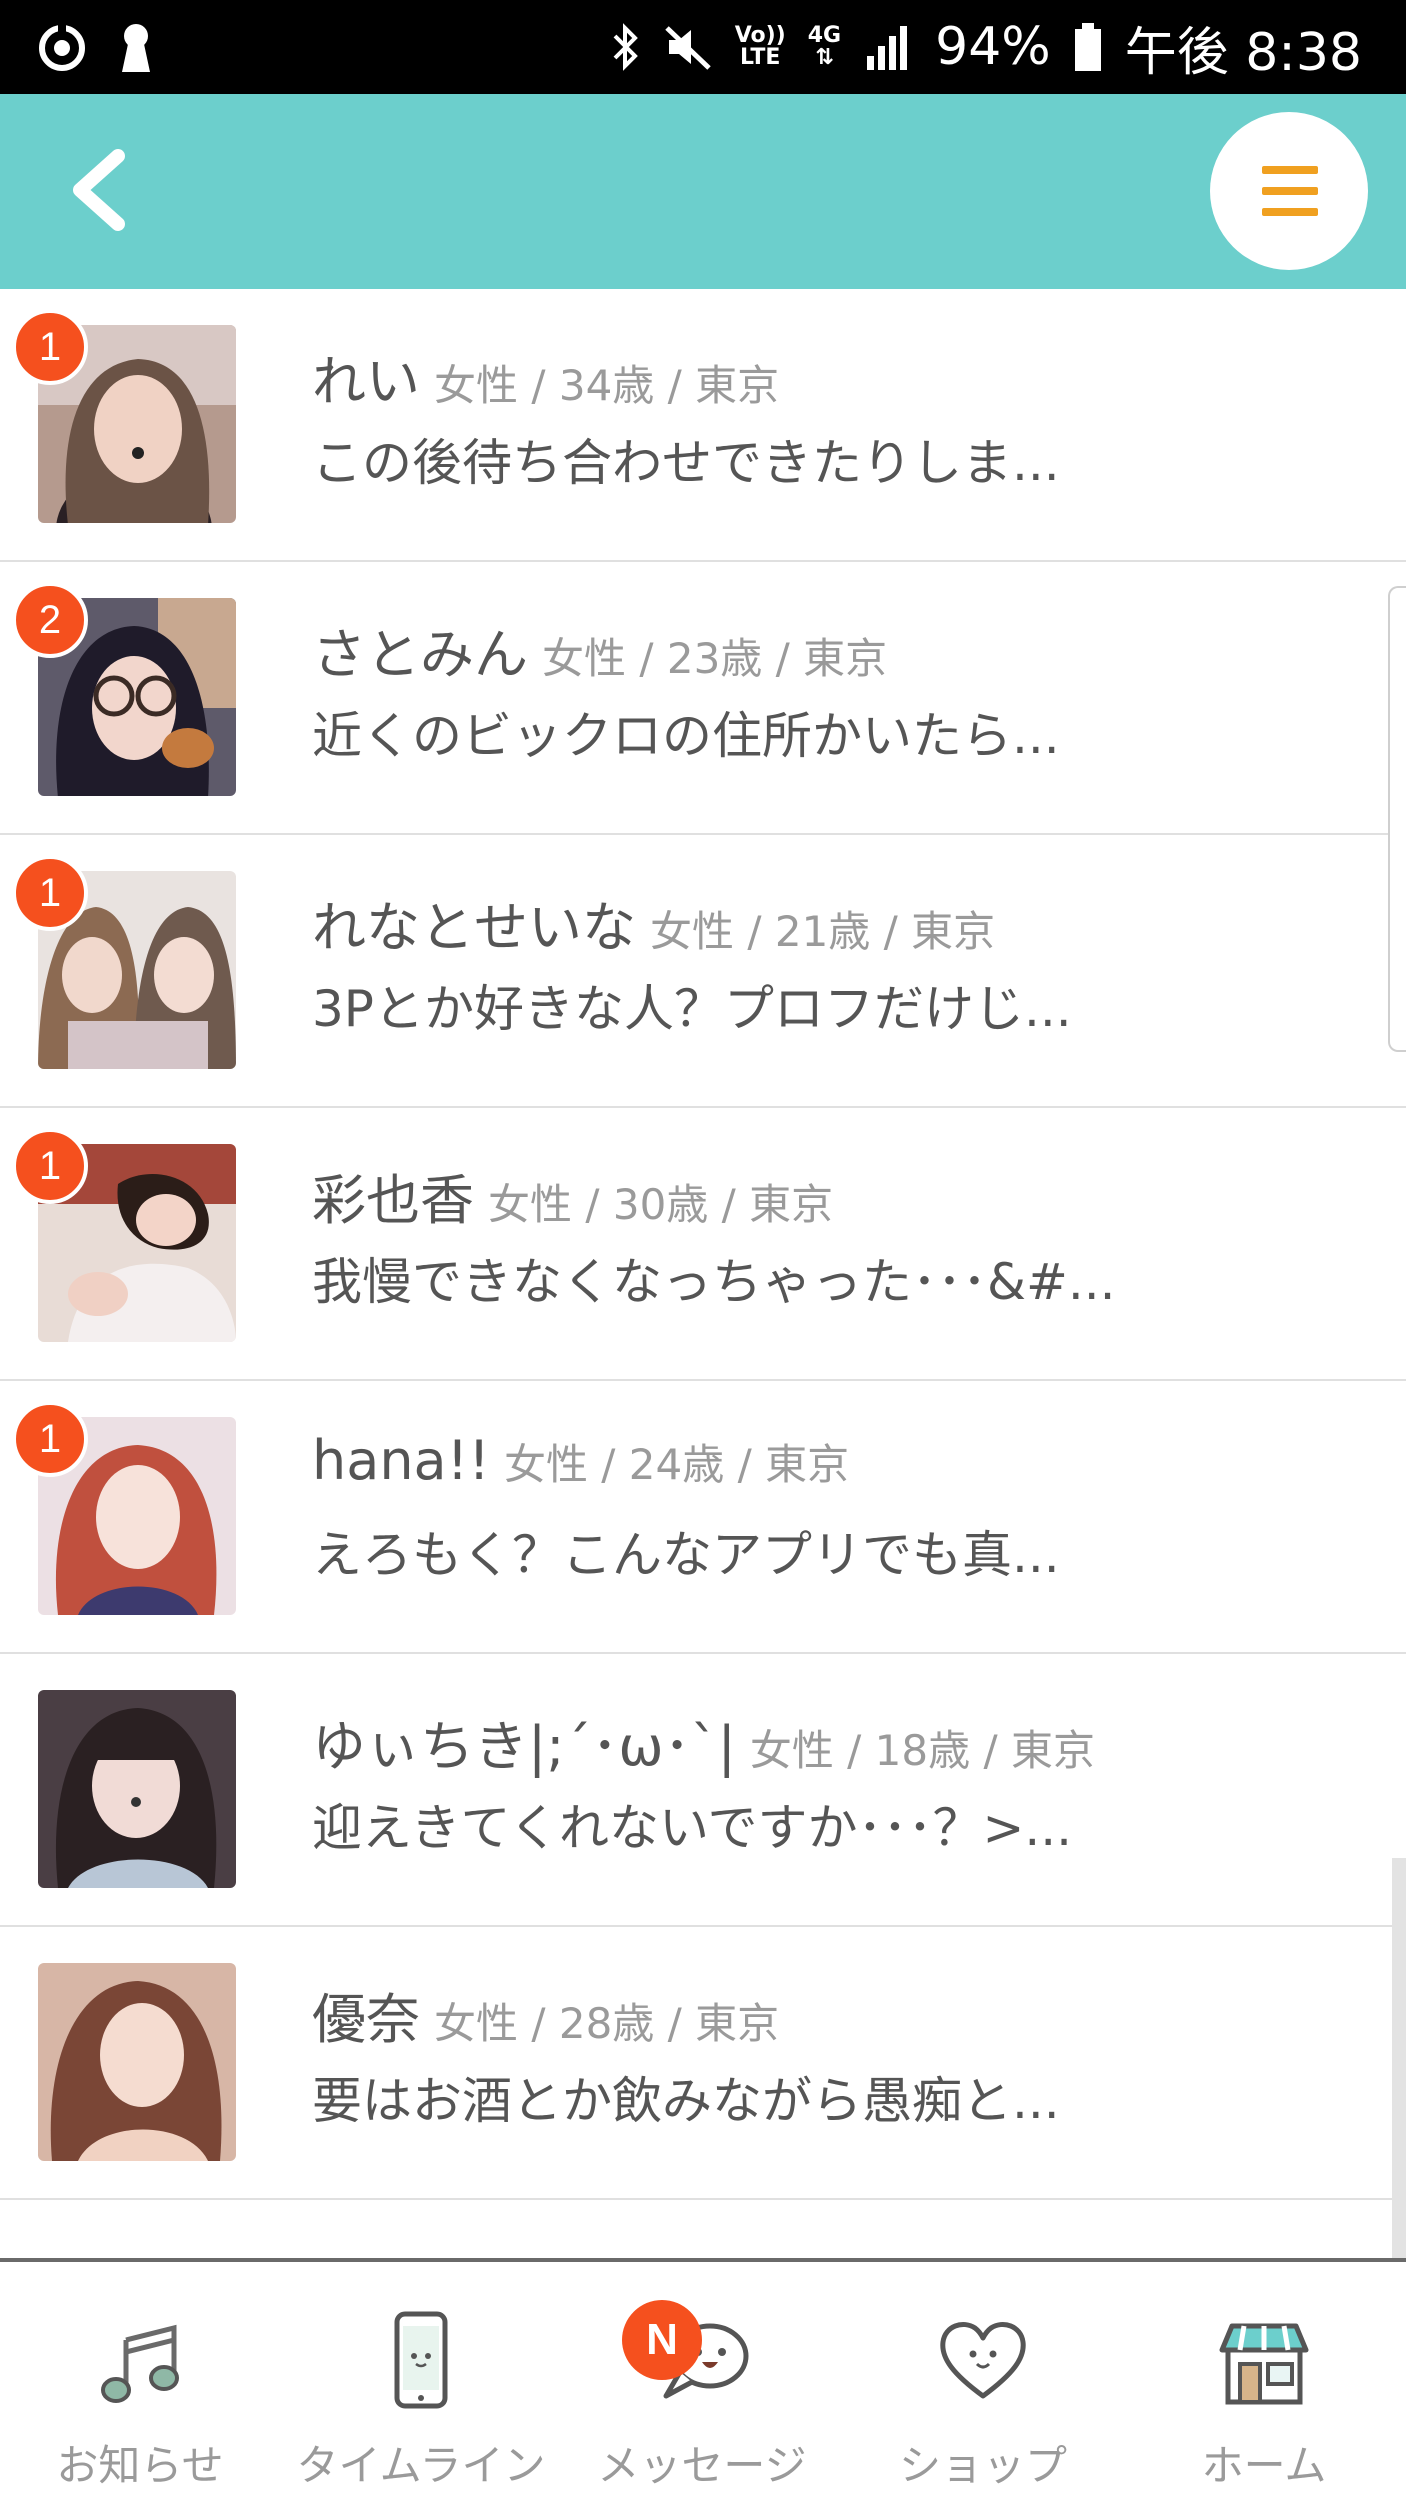 The image size is (1406, 2500). Describe the element at coordinates (687, 48) in the screenshot. I see `mute-icon` at that location.